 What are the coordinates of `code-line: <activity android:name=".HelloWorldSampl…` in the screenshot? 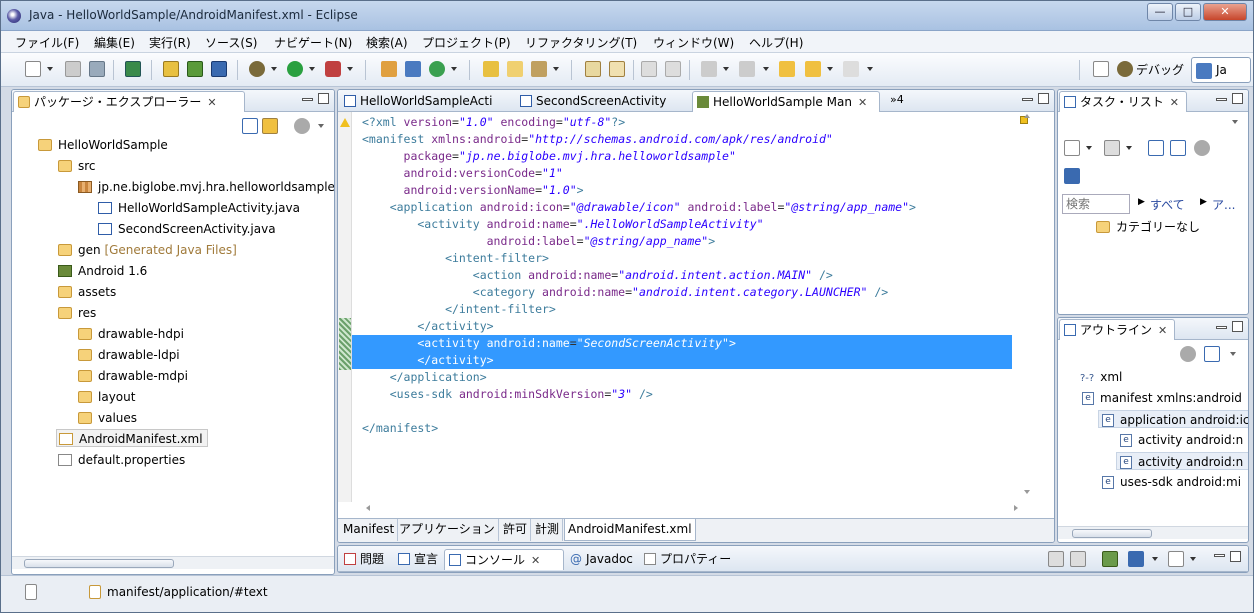 It's located at (562, 224).